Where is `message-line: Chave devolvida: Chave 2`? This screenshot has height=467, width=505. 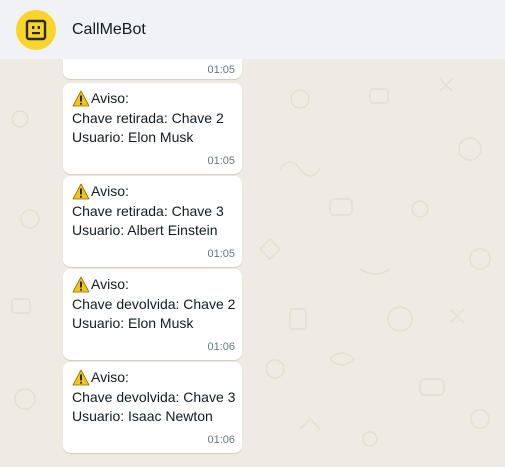 message-line: Chave devolvida: Chave 2 is located at coordinates (154, 303).